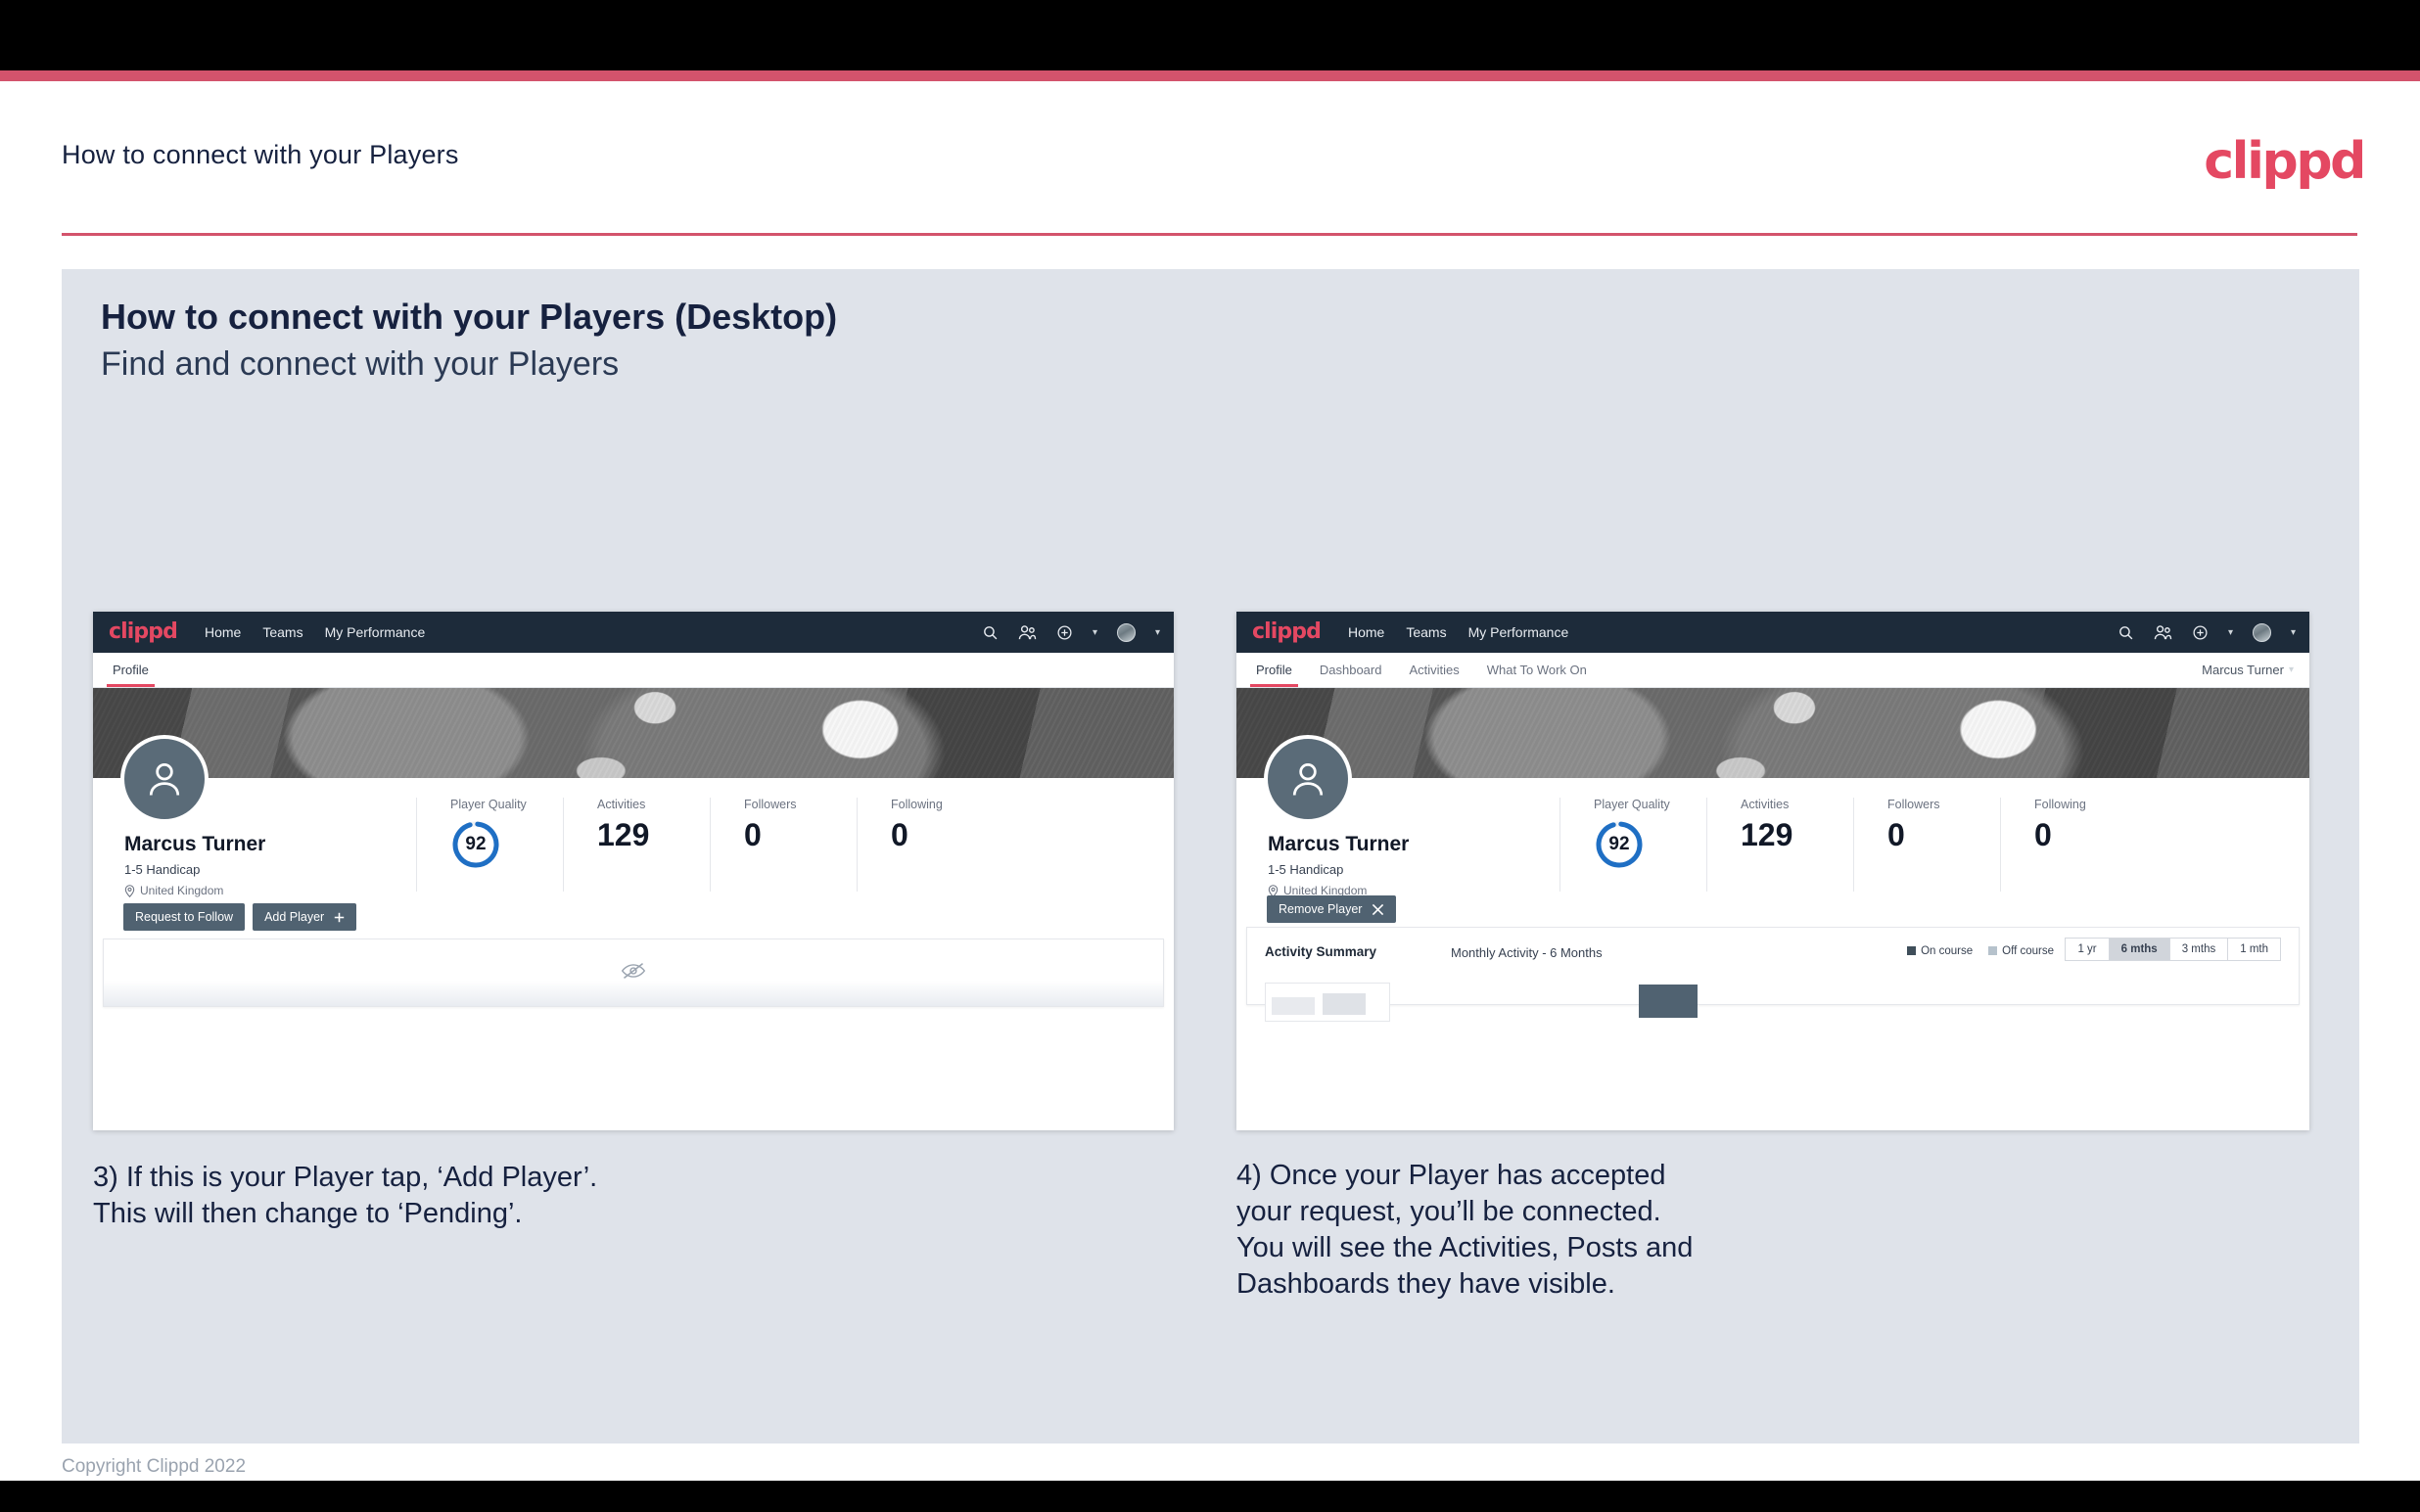 Image resolution: width=2420 pixels, height=1512 pixels. I want to click on profile-location-label: United Kingdom, so click(182, 890).